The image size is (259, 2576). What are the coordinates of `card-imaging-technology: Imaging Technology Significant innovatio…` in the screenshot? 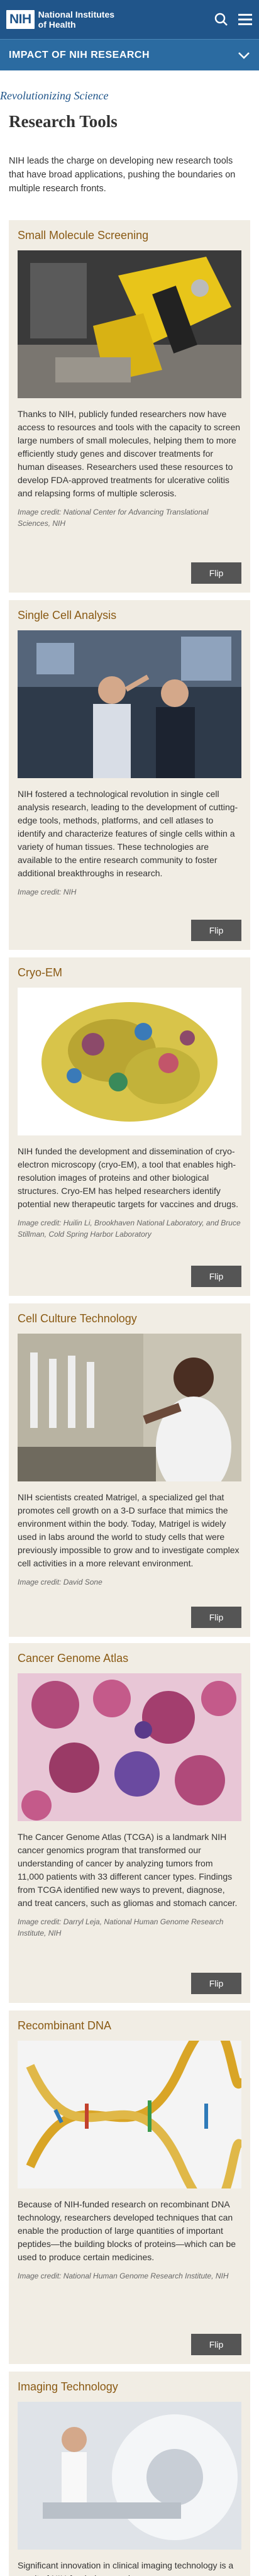 It's located at (129, 2474).